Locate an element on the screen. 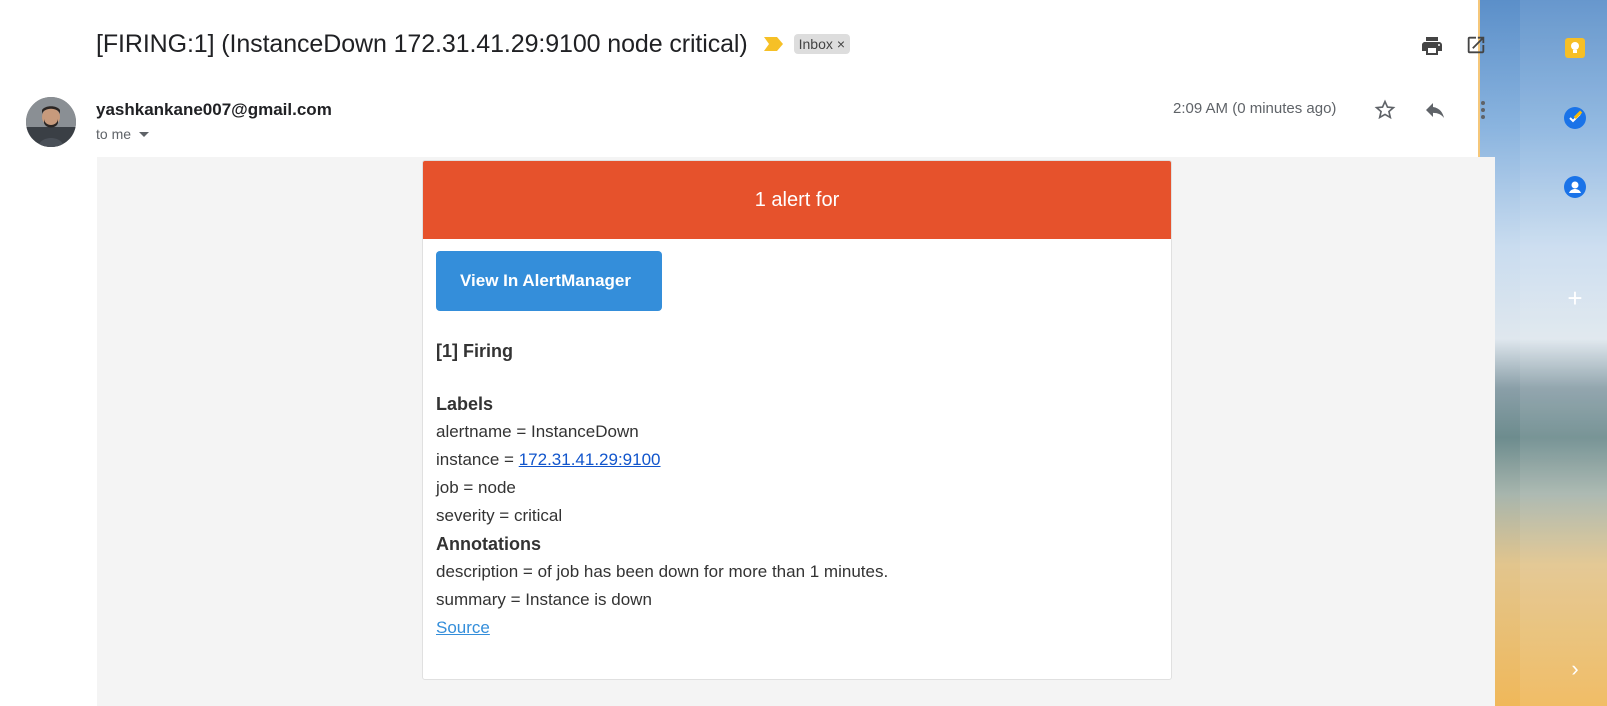 Image resolution: width=1607 pixels, height=706 pixels. inbox-label-chip: Inbox × is located at coordinates (822, 44).